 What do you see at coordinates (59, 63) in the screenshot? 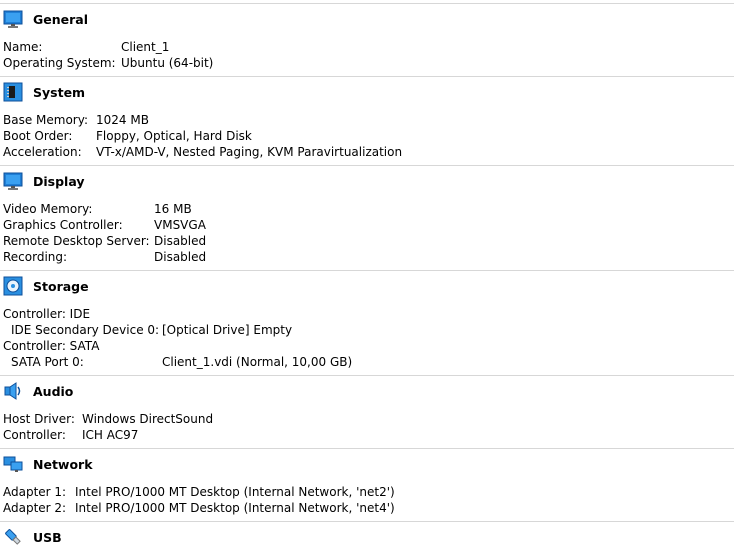
I see `row-label: Operating System:` at bounding box center [59, 63].